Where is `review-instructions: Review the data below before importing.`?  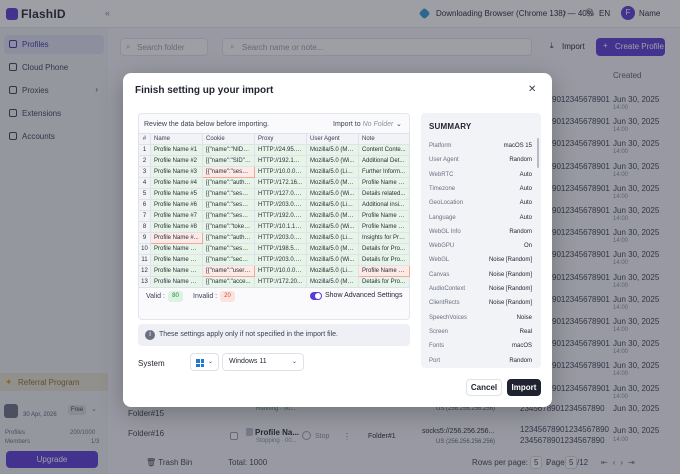 review-instructions: Review the data below before importing. is located at coordinates (206, 124).